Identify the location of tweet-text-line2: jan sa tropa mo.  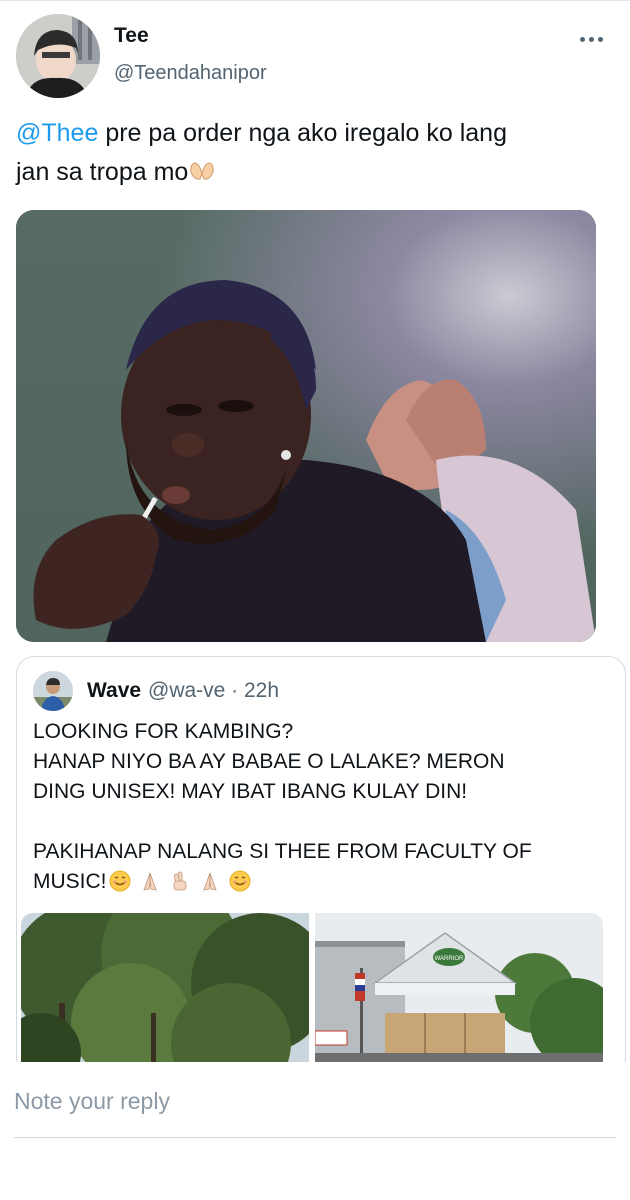
(102, 172).